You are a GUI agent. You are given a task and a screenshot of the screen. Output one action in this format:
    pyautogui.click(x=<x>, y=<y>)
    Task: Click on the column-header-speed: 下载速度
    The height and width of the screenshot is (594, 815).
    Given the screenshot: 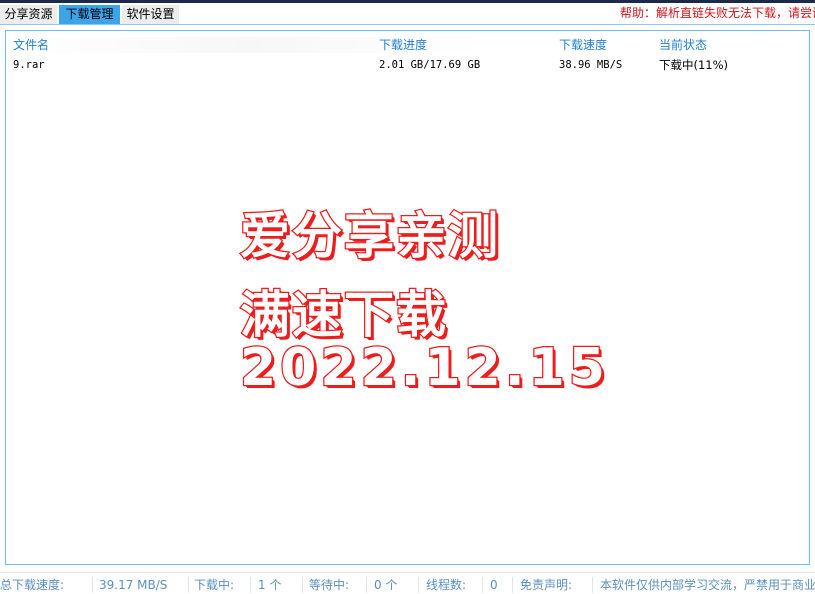 What is the action you would take?
    pyautogui.click(x=583, y=45)
    